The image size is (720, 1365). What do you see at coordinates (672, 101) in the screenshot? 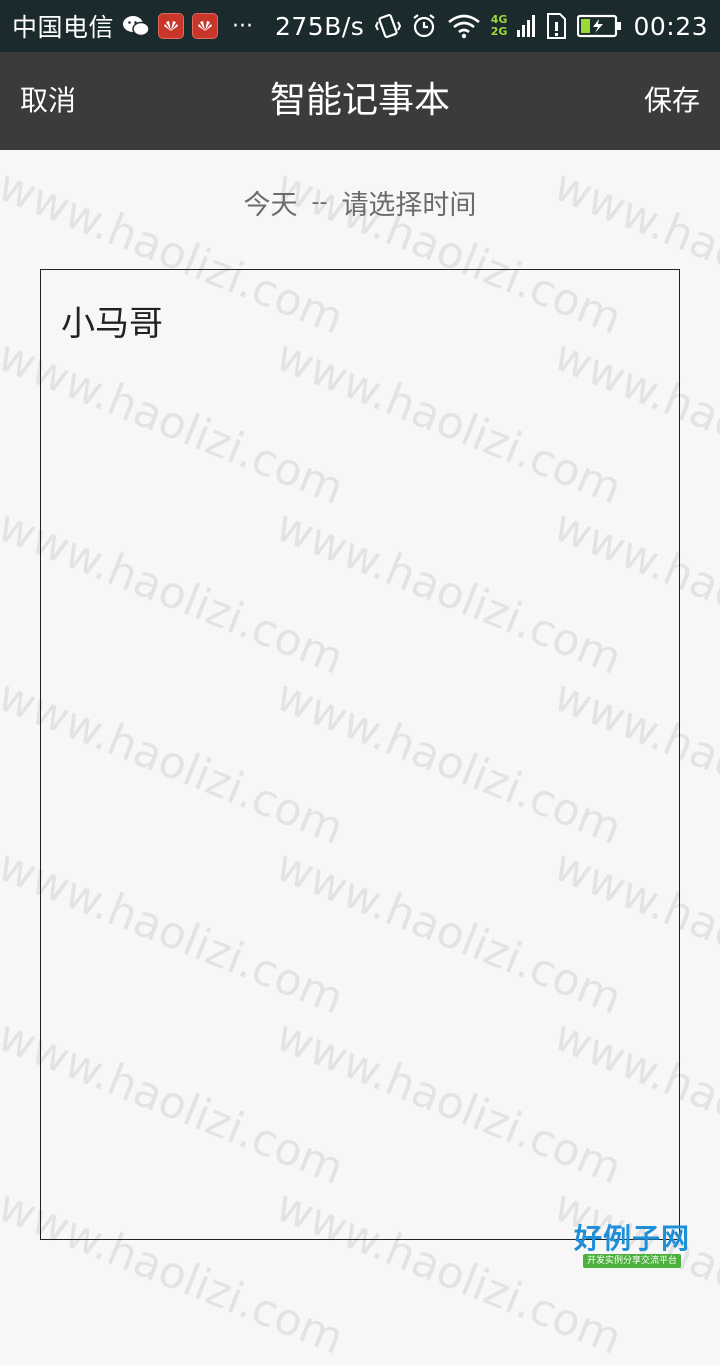
I see `save-button: 保存` at bounding box center [672, 101].